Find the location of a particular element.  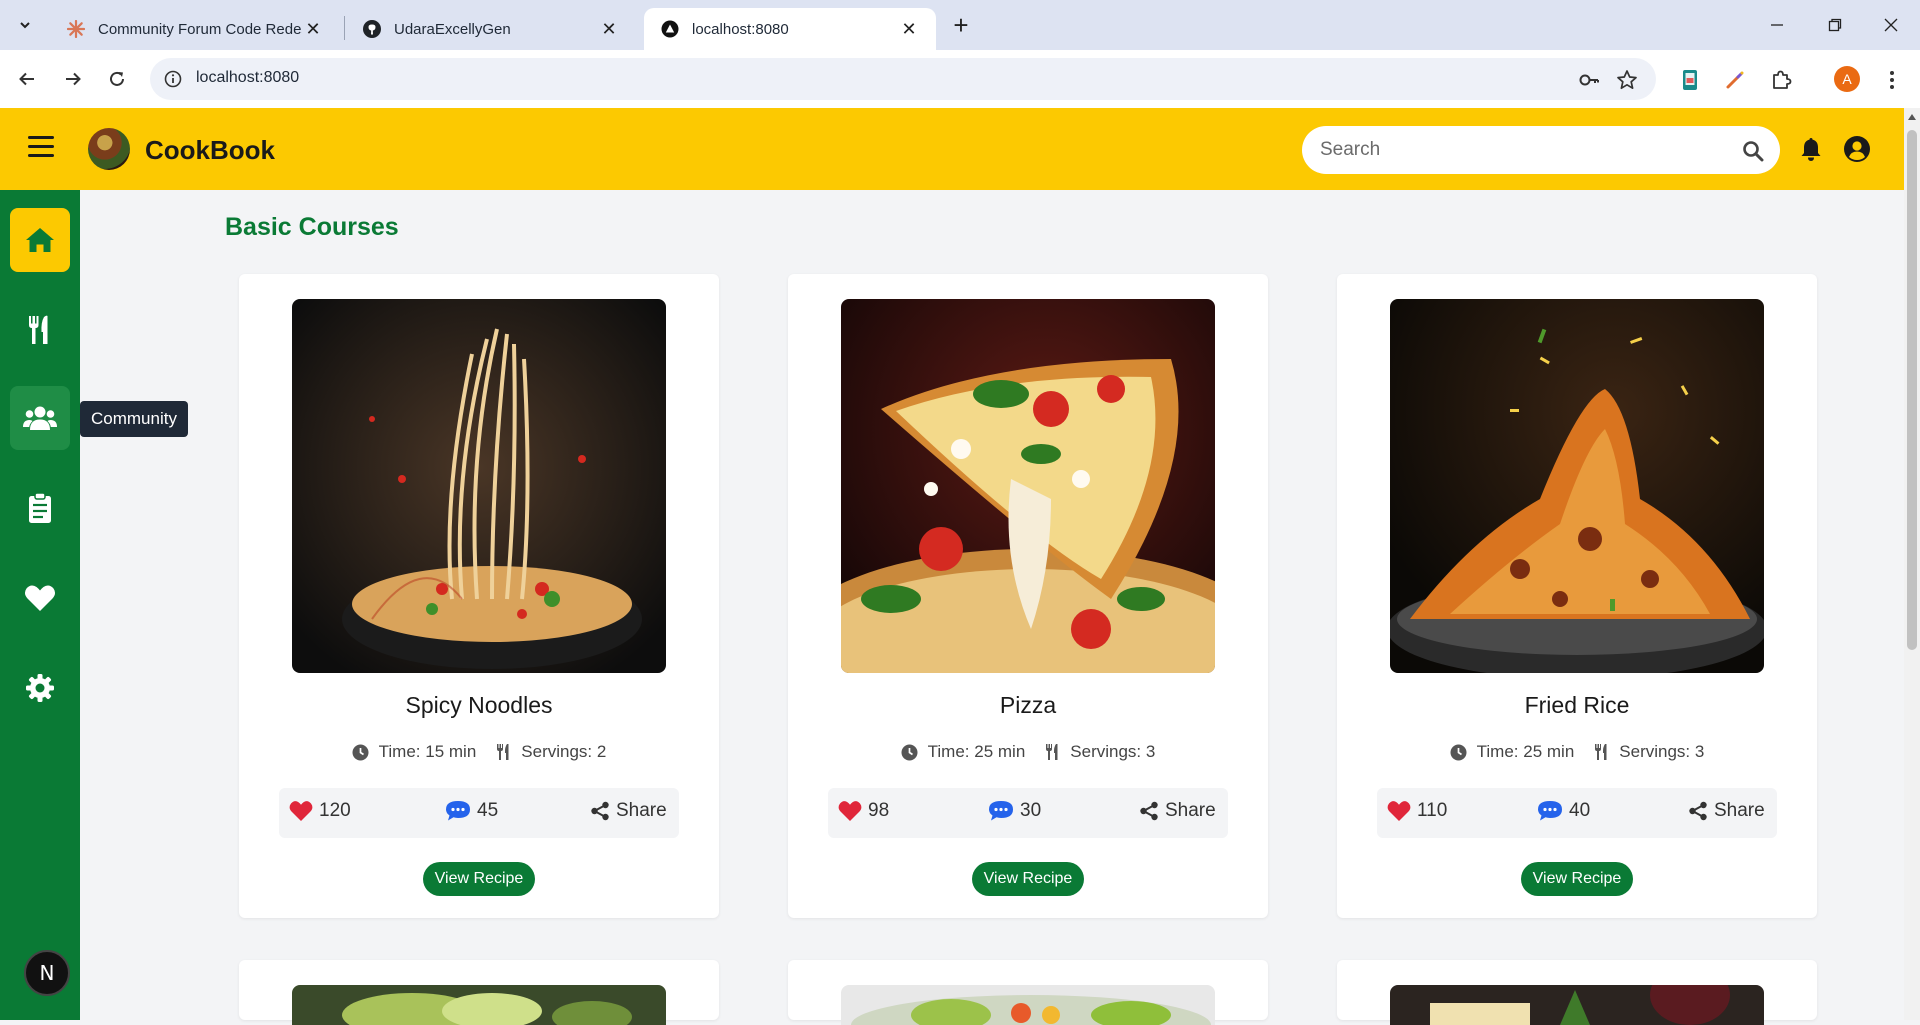

more-menu-icon is located at coordinates (1892, 80).